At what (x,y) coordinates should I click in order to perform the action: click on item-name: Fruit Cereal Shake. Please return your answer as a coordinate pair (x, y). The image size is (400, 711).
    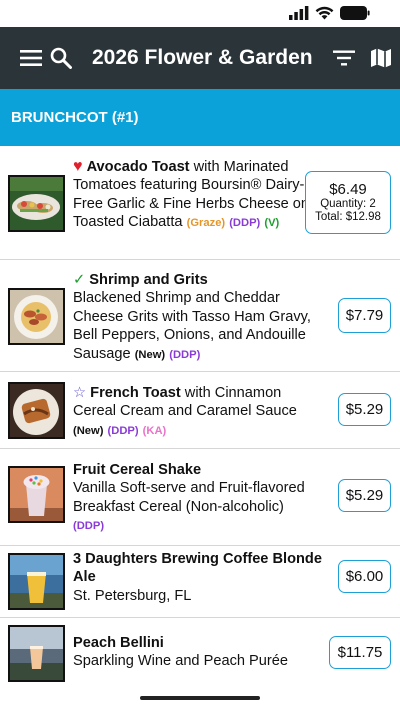
    Looking at the image, I should click on (137, 470).